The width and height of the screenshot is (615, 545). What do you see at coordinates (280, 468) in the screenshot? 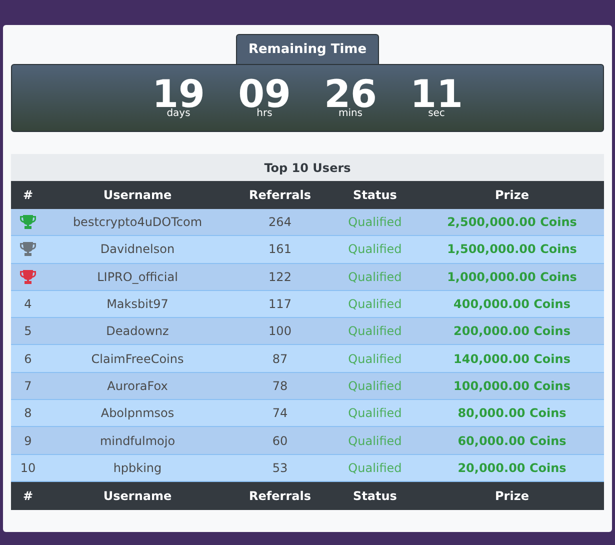
I see `referrals-cell-text: 53` at bounding box center [280, 468].